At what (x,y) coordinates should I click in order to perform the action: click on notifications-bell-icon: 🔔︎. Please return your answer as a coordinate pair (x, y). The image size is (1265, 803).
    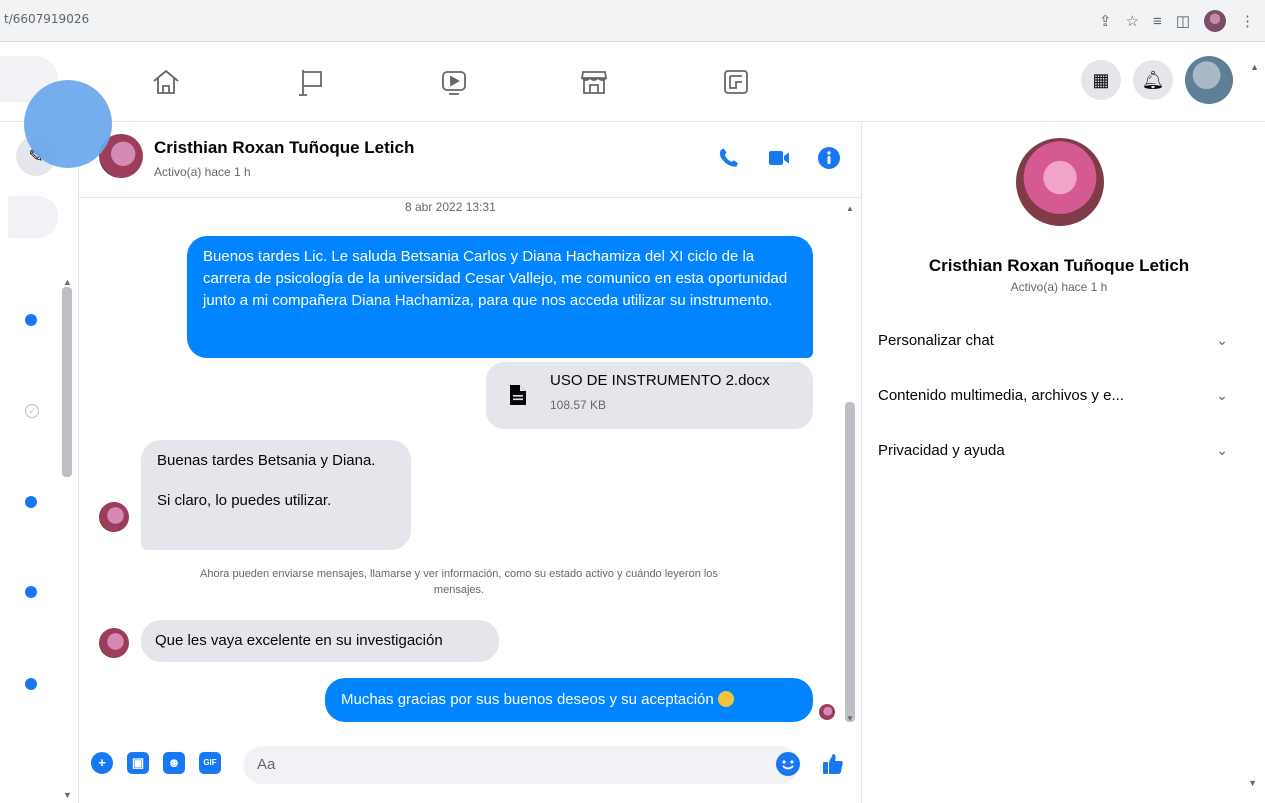
    Looking at the image, I should click on (1153, 80).